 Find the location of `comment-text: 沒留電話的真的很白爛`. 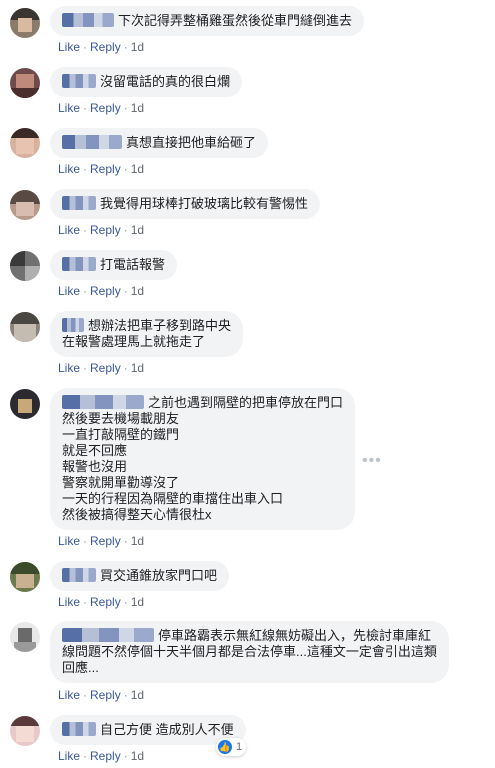

comment-text: 沒留電話的真的很白爛 is located at coordinates (165, 81).